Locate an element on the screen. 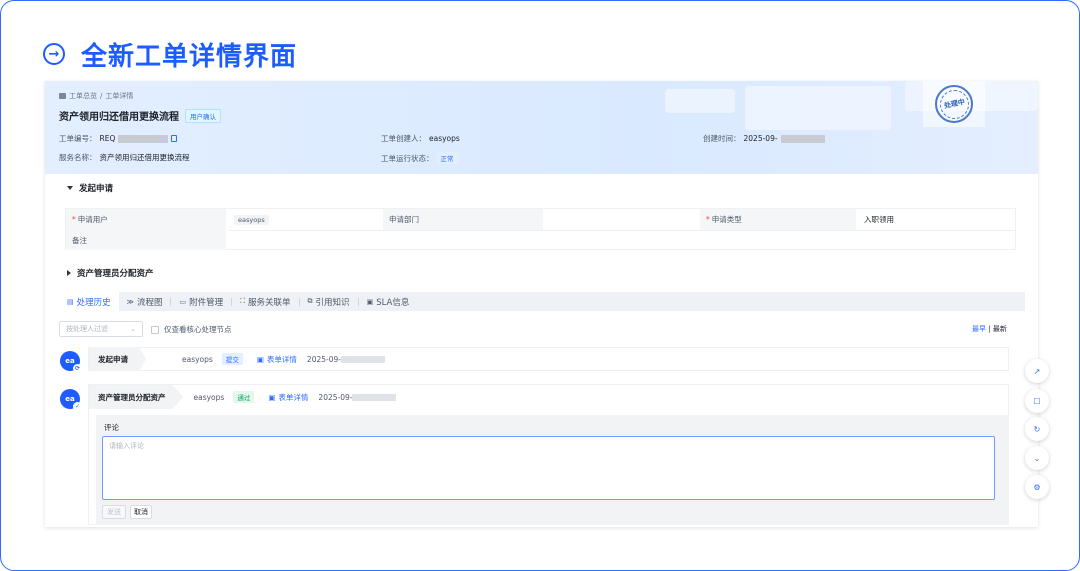 The image size is (1080, 571). header-decoration is located at coordinates (700, 101).